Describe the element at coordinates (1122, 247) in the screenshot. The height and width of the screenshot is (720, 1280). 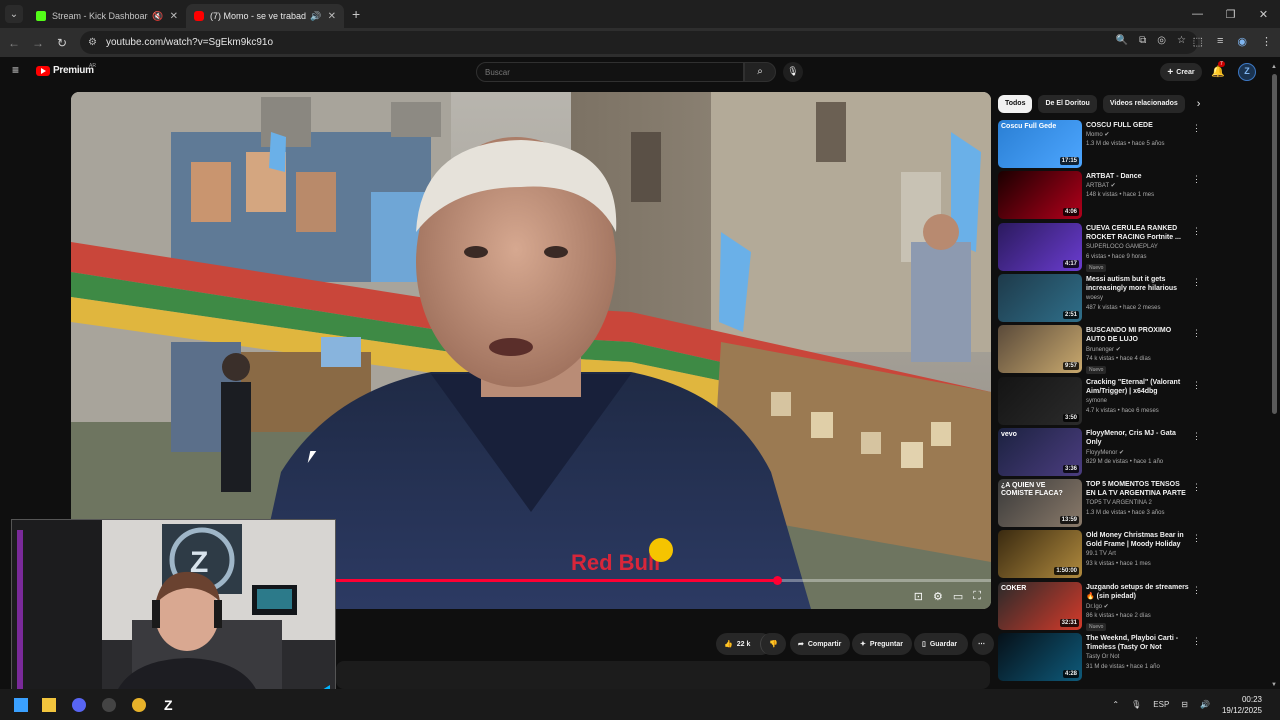
I see `channel-name: SUPERLOCO GAMEPLAY` at that location.